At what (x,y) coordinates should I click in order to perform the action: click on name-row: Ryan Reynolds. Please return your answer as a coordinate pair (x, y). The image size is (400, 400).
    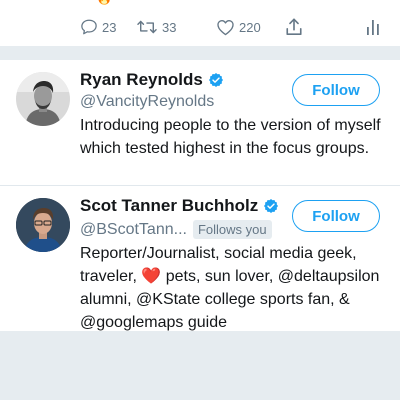
    Looking at the image, I should click on (152, 80).